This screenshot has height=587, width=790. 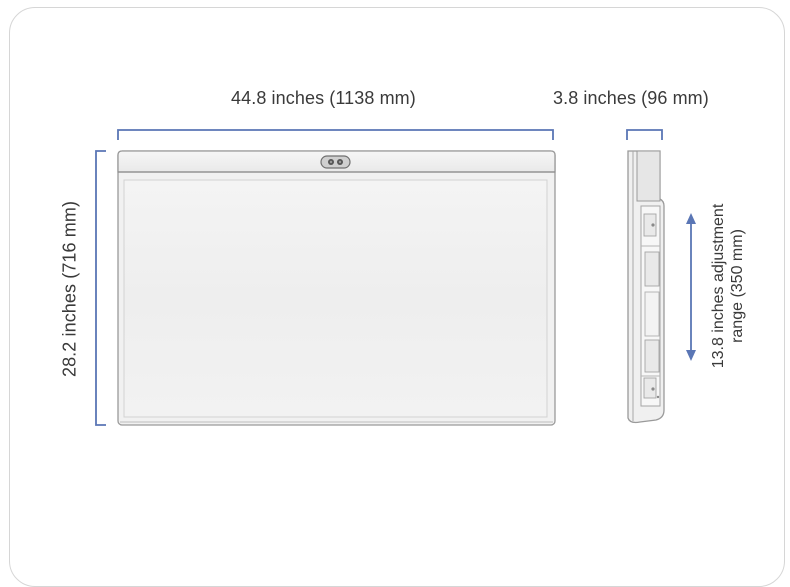 What do you see at coordinates (69, 289) in the screenshot?
I see `height-dimension-label: 28.2 inches (716 mm)` at bounding box center [69, 289].